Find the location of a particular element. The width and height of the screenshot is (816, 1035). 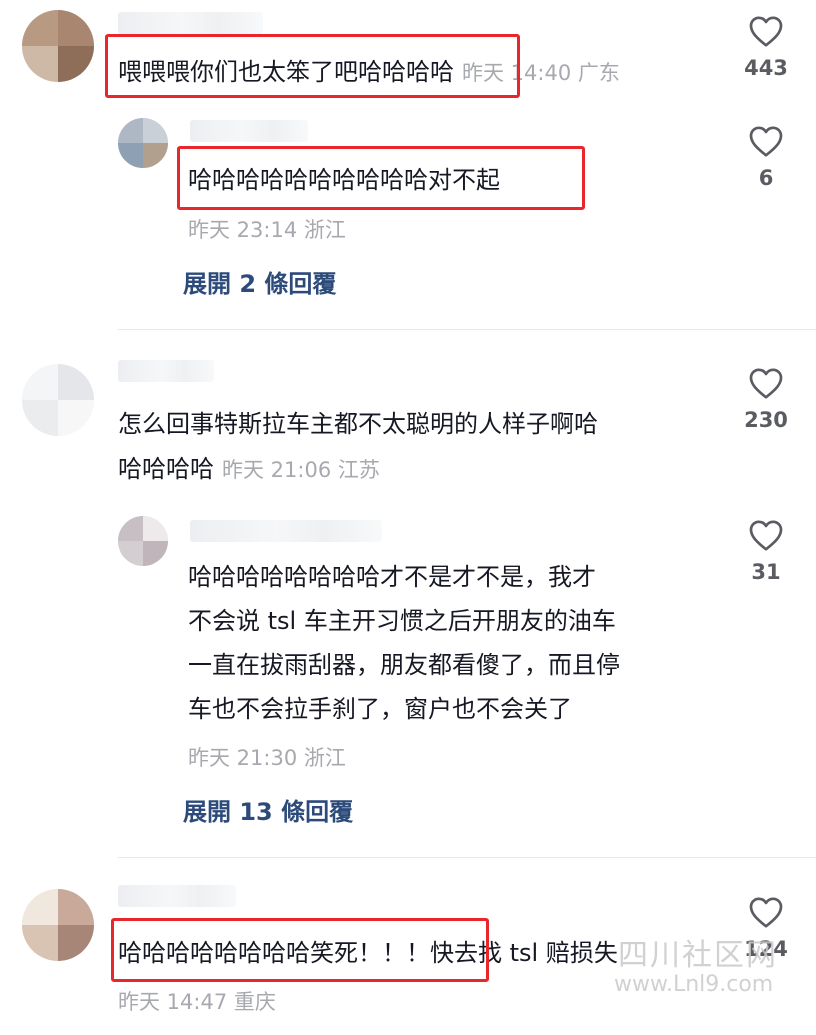

like-button: 6 is located at coordinates (766, 157).